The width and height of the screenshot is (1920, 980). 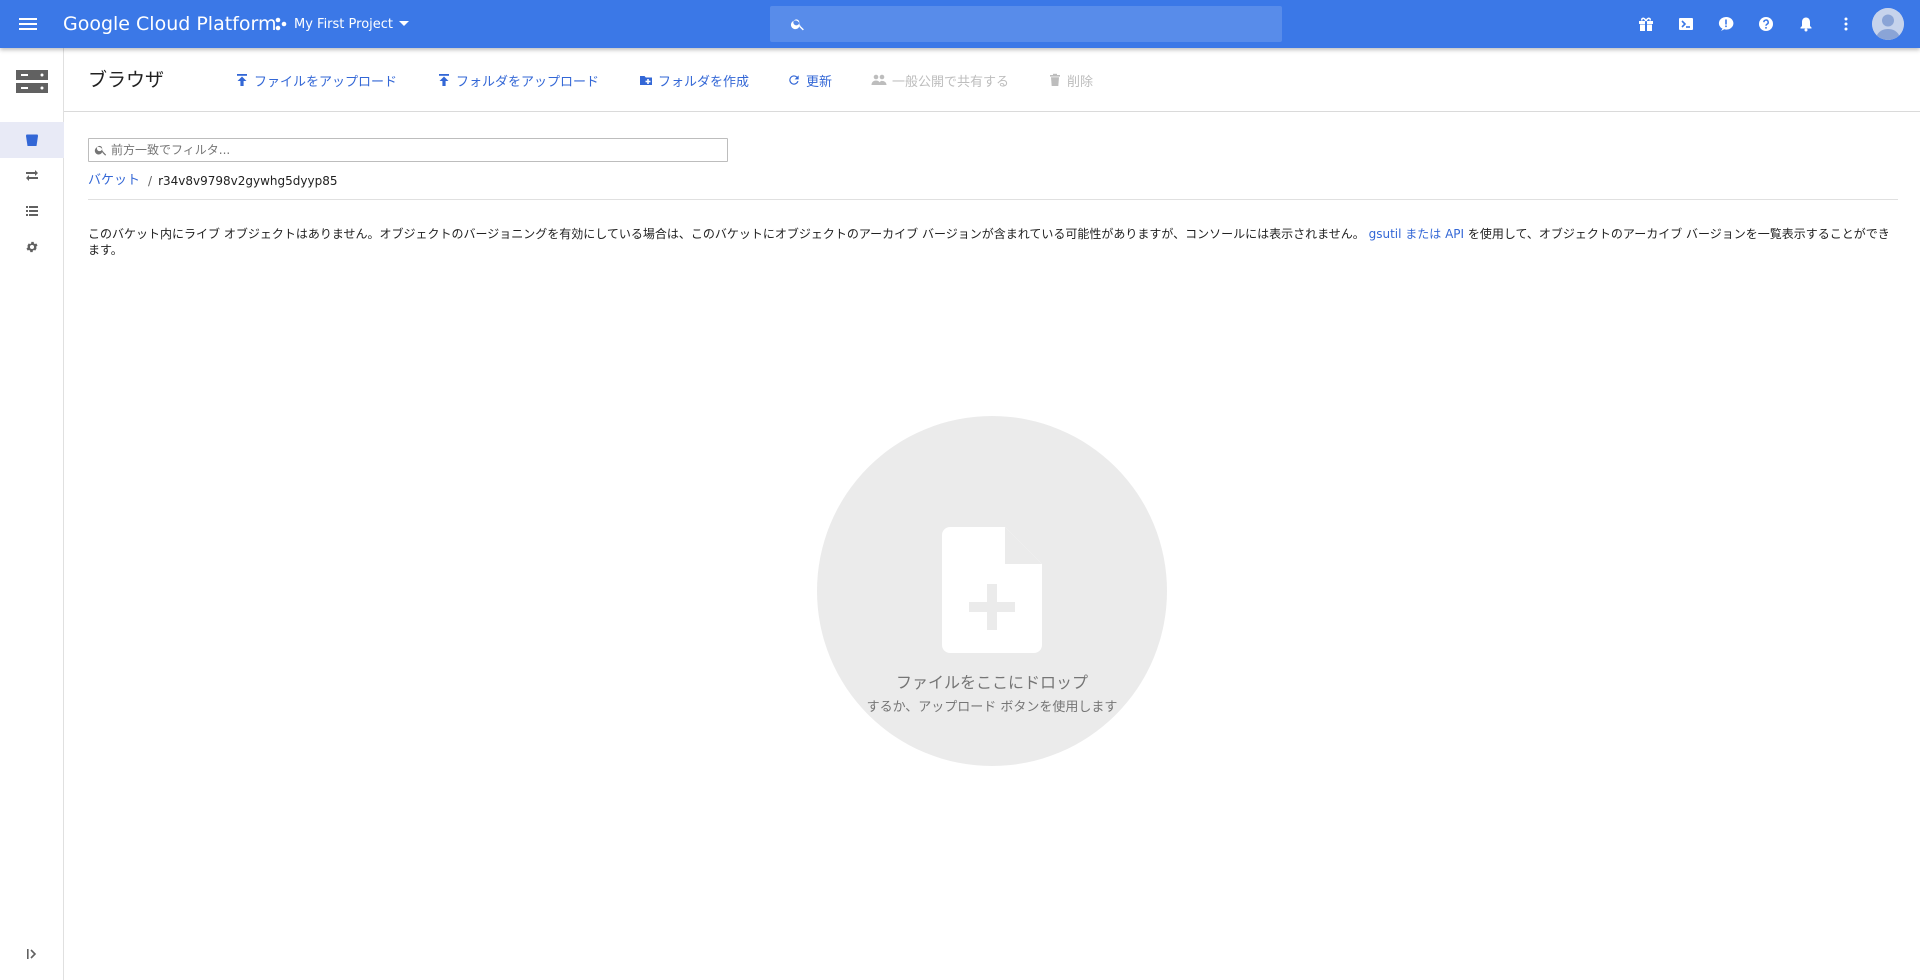 I want to click on gift-icon, so click(x=1646, y=24).